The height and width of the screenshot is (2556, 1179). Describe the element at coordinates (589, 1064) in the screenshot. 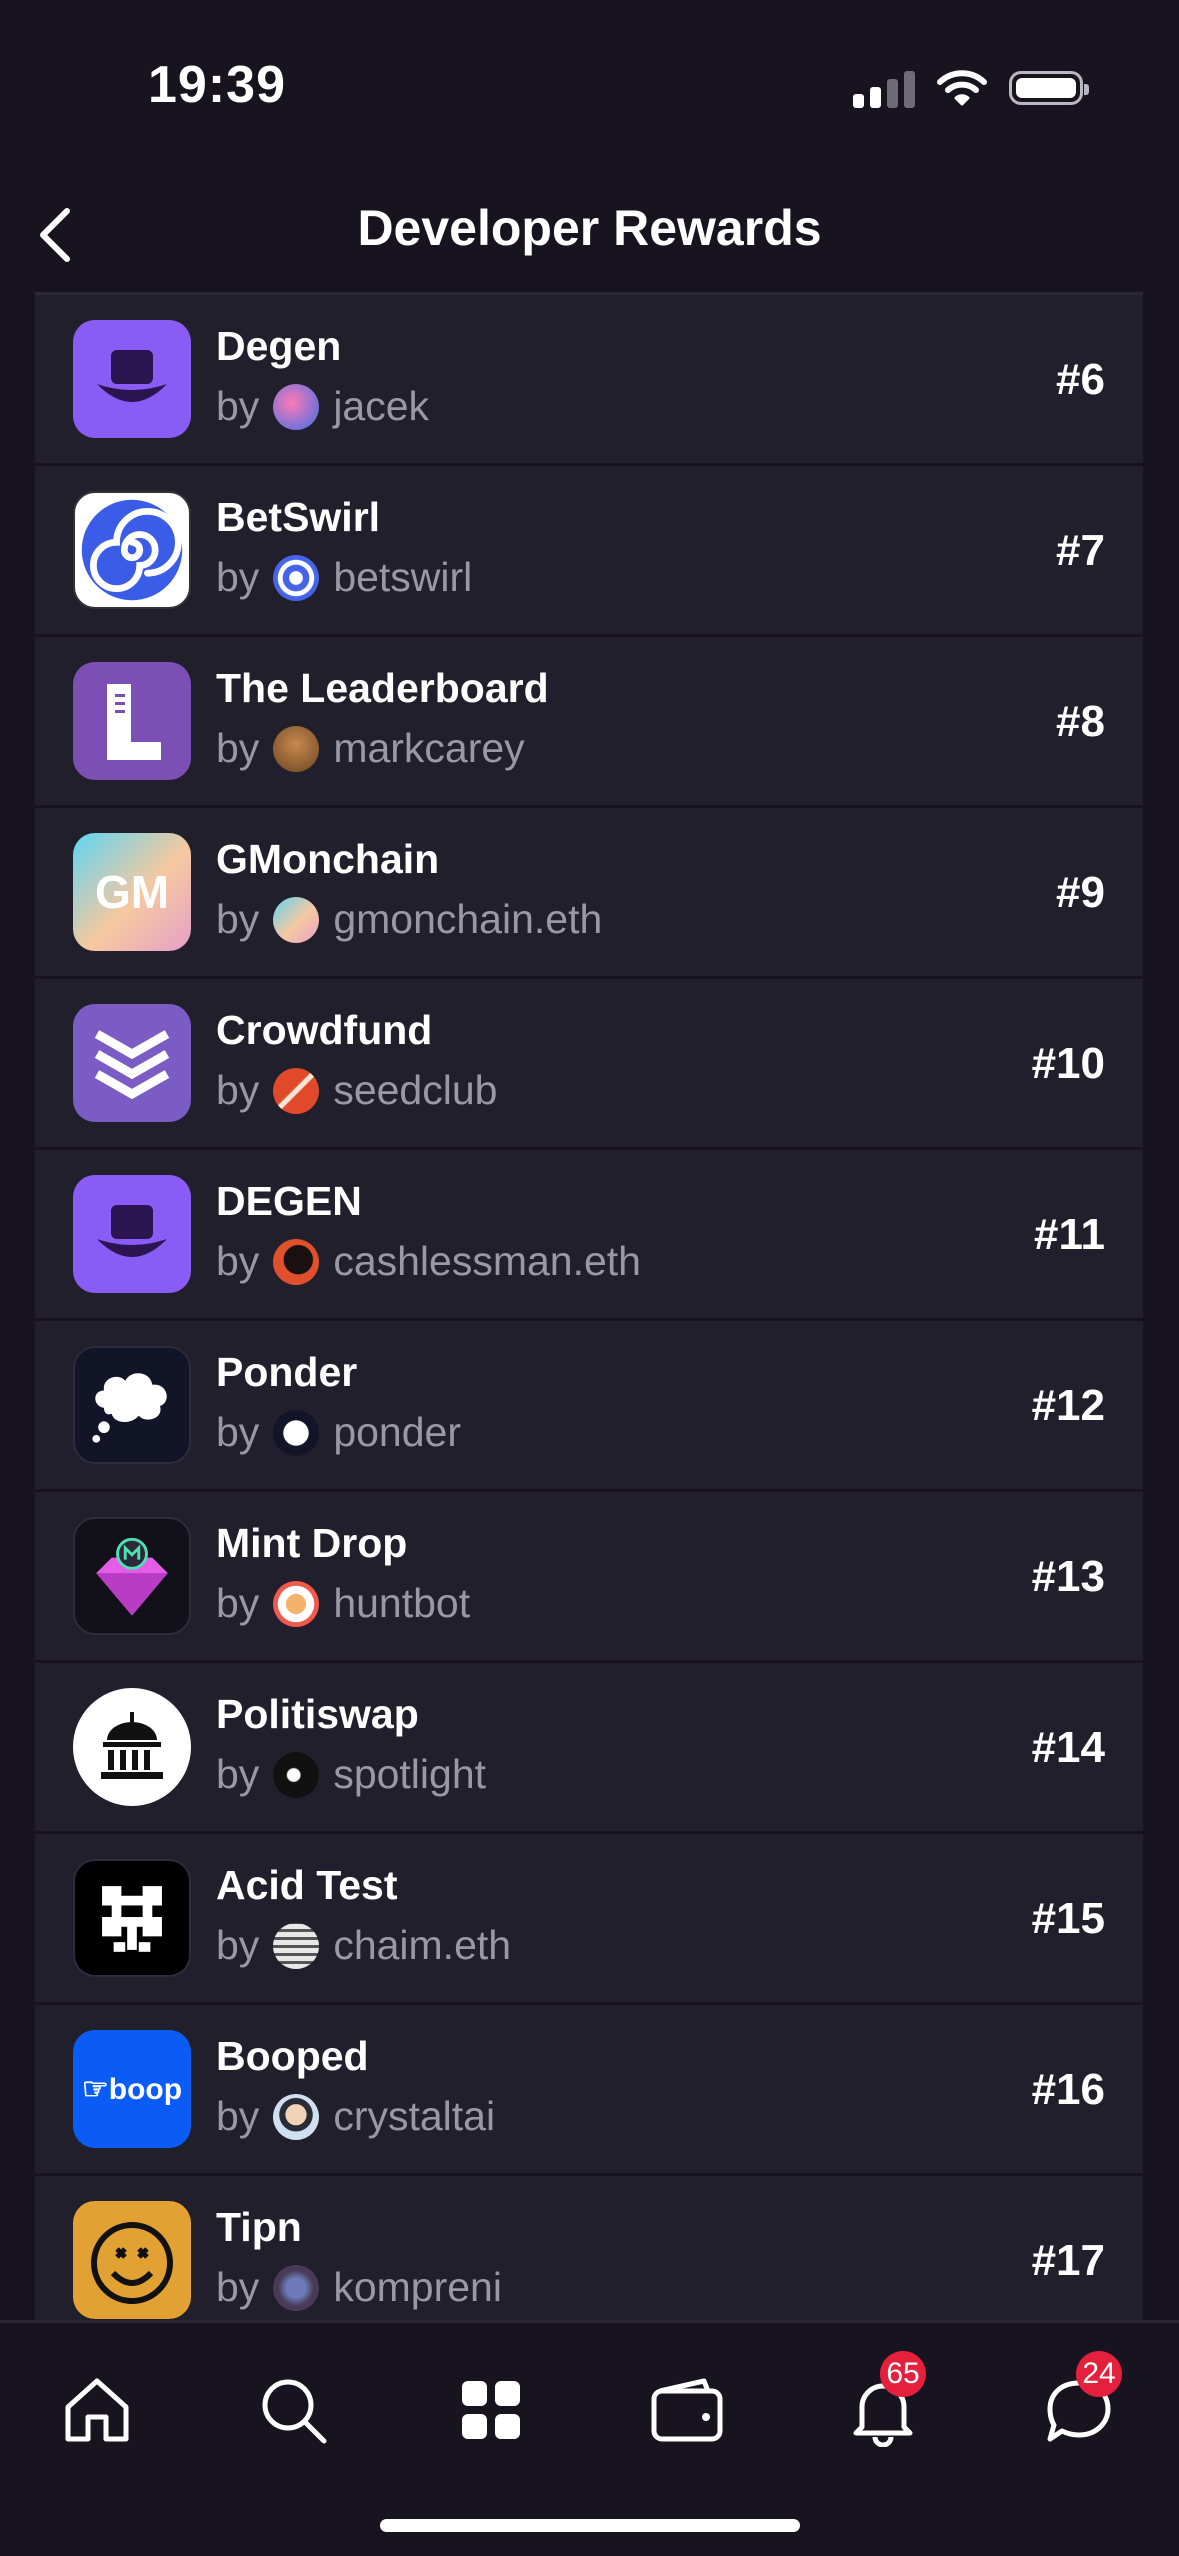

I see `list-item-crowdfund: Crowdfund by seedclub #10` at that location.